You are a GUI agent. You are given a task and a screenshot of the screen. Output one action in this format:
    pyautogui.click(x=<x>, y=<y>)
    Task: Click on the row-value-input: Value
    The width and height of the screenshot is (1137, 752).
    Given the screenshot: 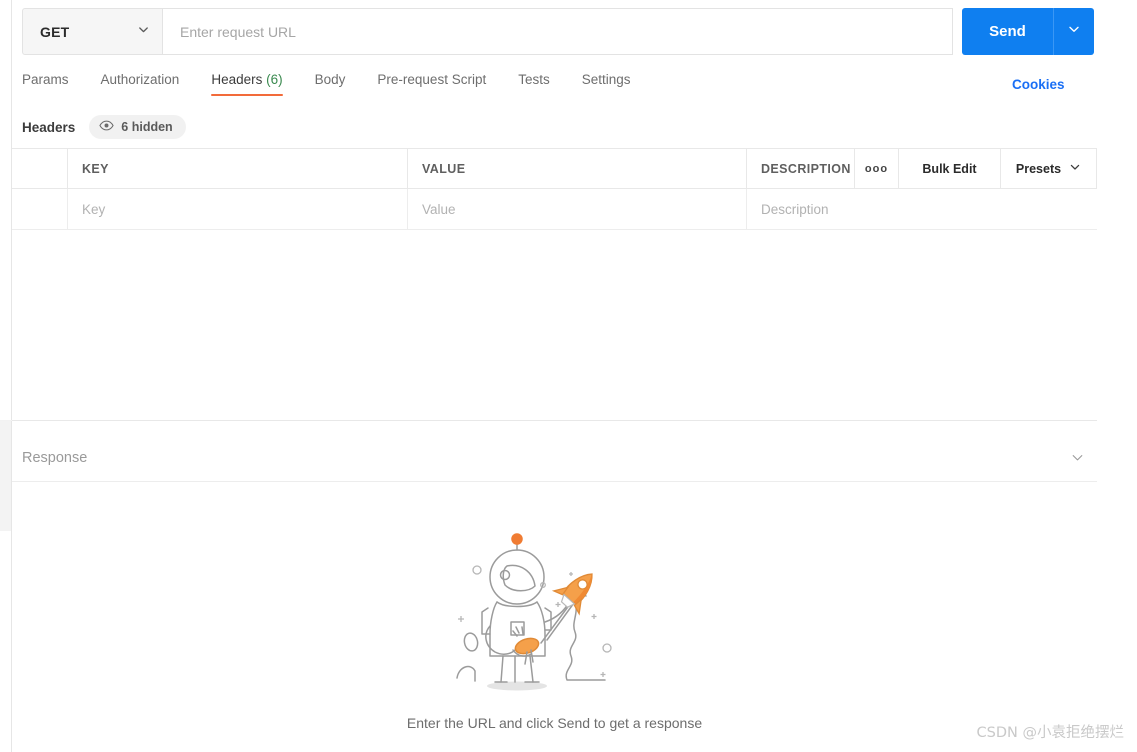 What is the action you would take?
    pyautogui.click(x=577, y=209)
    